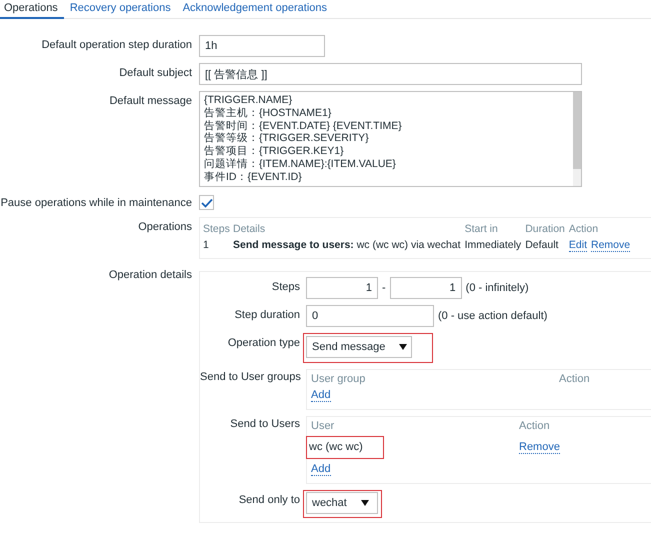 The image size is (651, 539). Describe the element at coordinates (255, 9) in the screenshot. I see `tab: Acknowledgement operations` at that location.